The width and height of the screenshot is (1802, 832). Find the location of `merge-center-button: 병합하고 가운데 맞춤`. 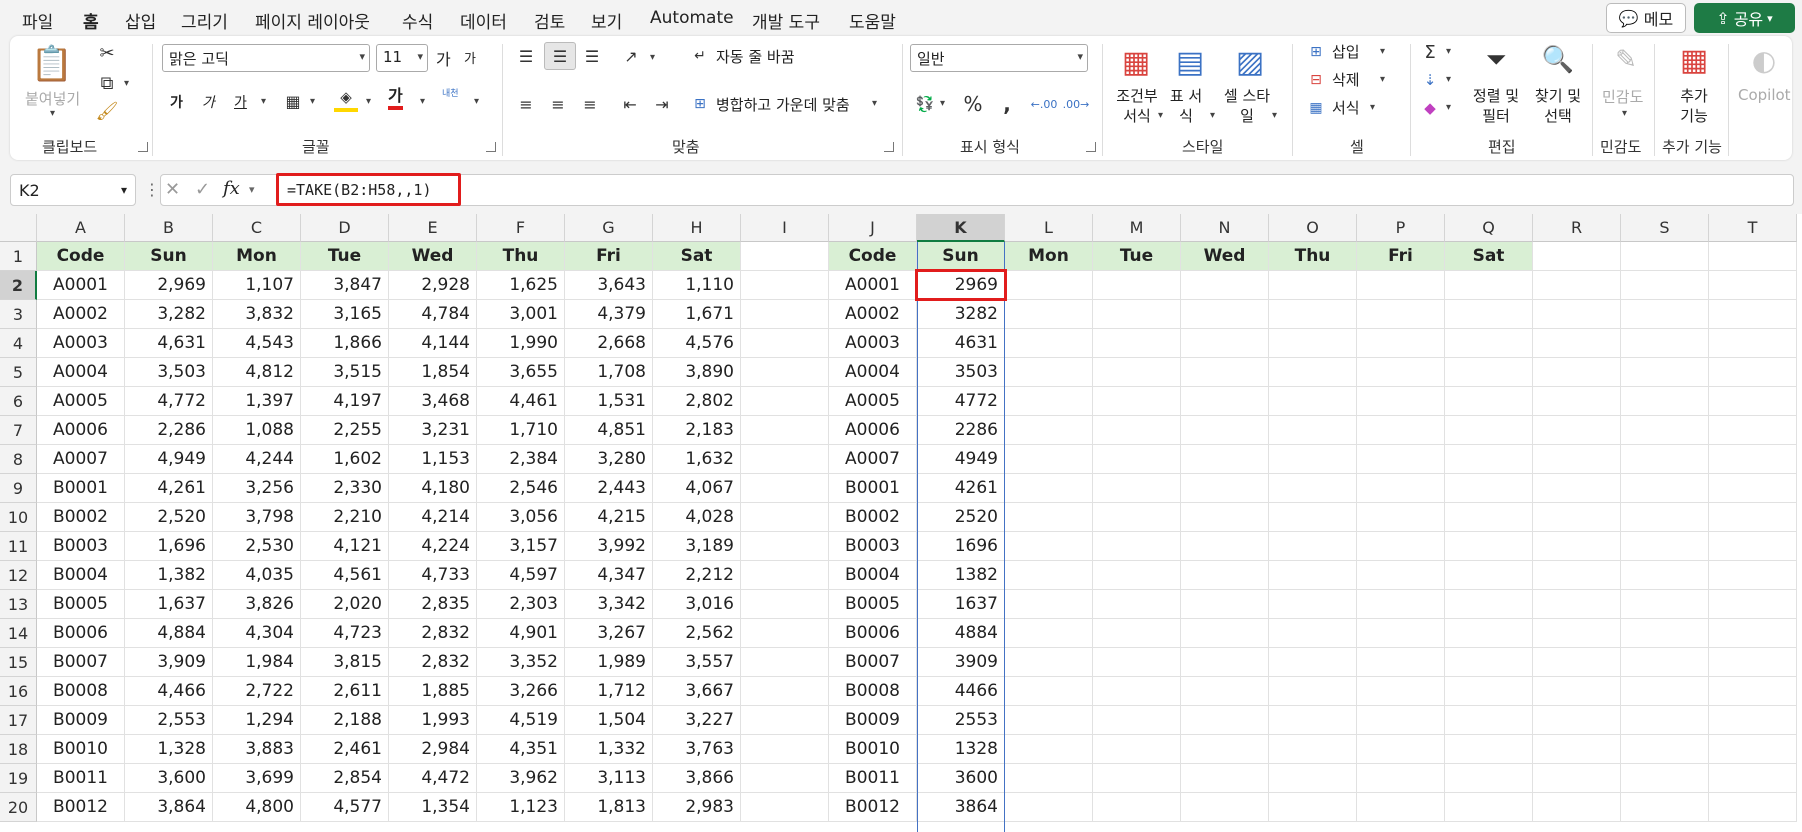

merge-center-button: 병합하고 가운데 맞춤 is located at coordinates (783, 104).